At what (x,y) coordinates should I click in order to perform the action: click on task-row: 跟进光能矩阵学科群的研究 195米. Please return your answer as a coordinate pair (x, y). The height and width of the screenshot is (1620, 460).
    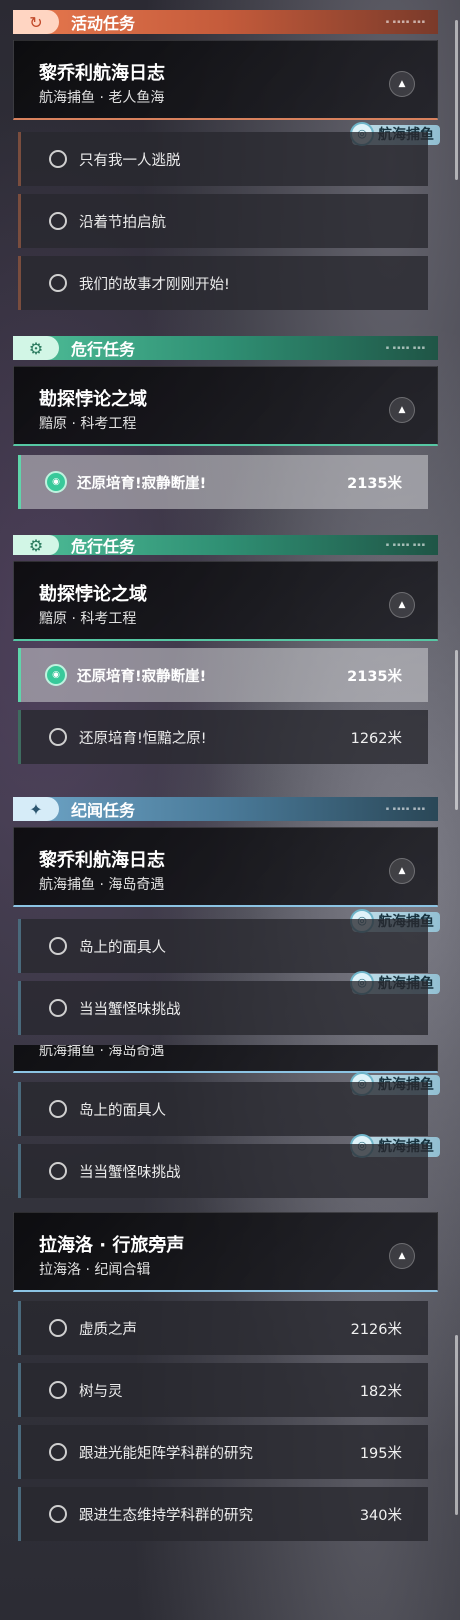
    Looking at the image, I should click on (223, 1452).